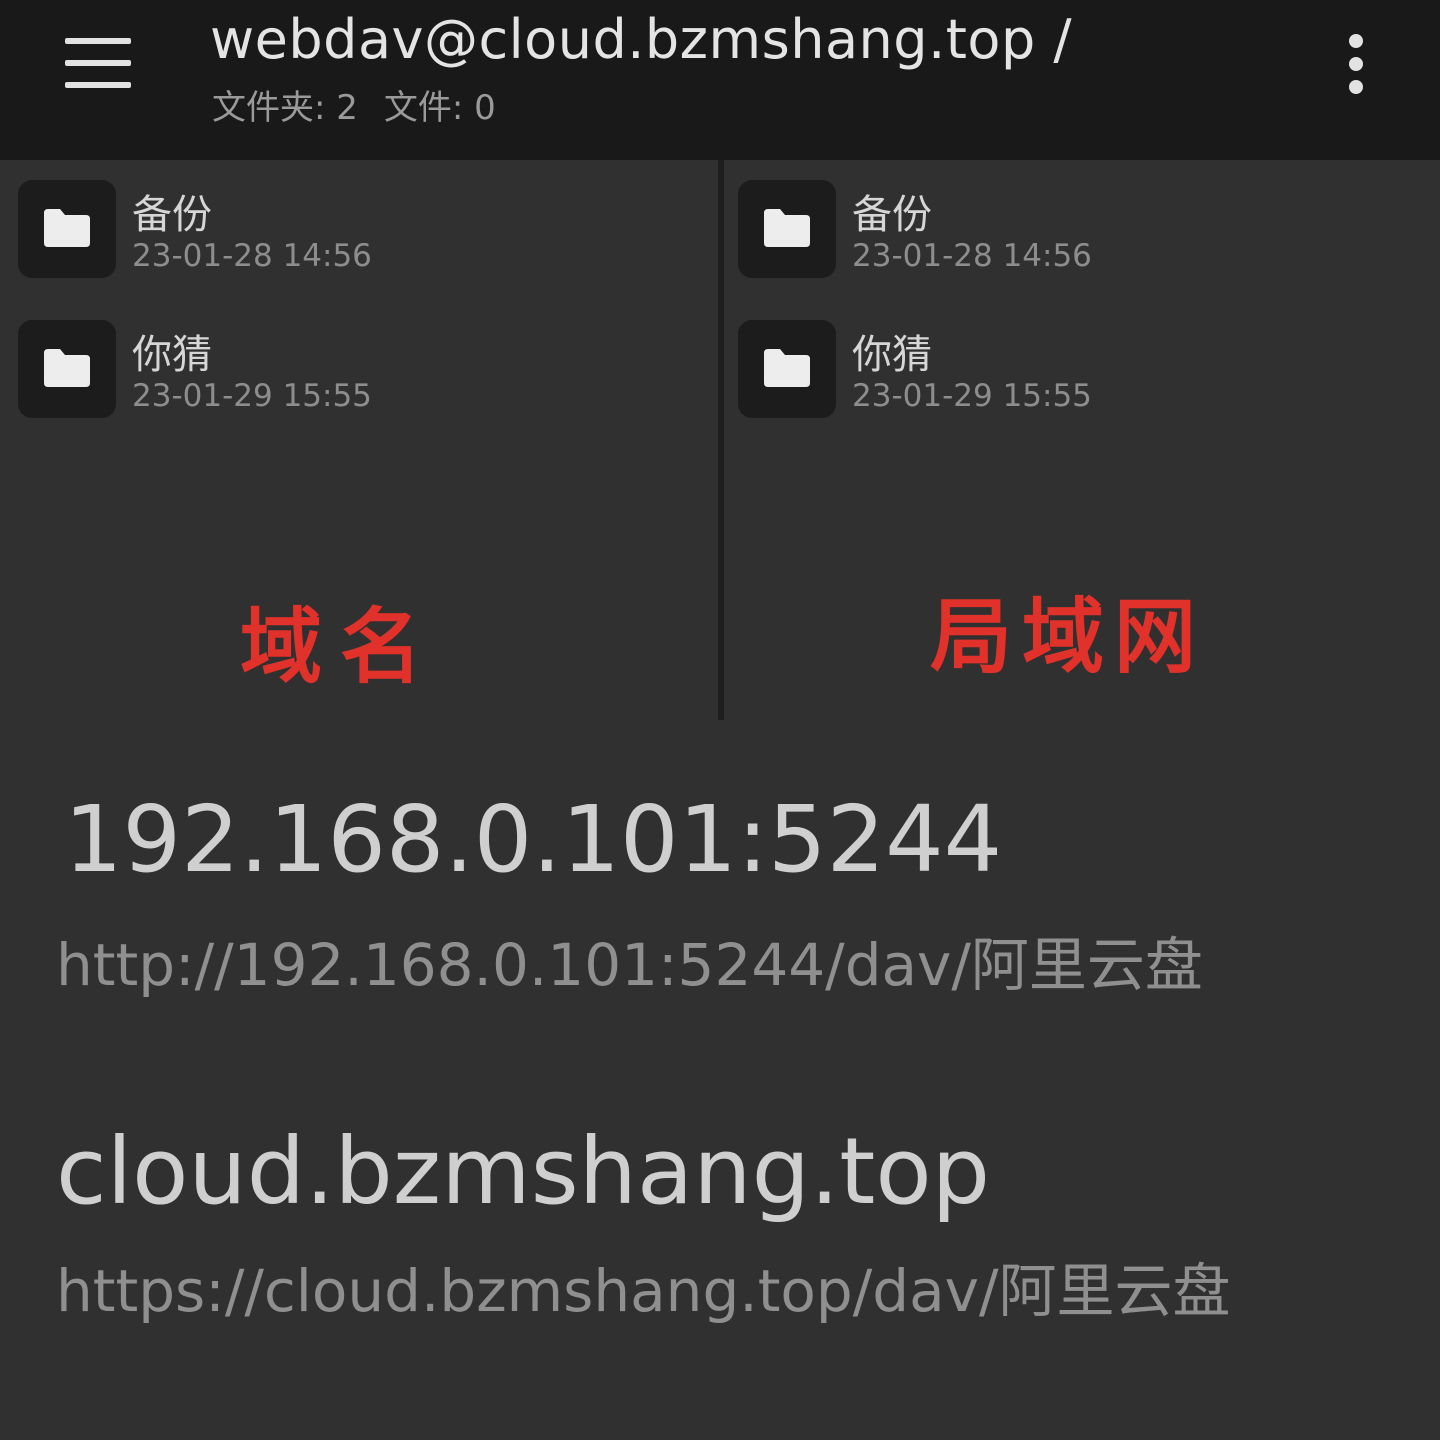  I want to click on domain-url: https://cloud.bzmshang.top/dav/阿里云盘, so click(643, 1291).